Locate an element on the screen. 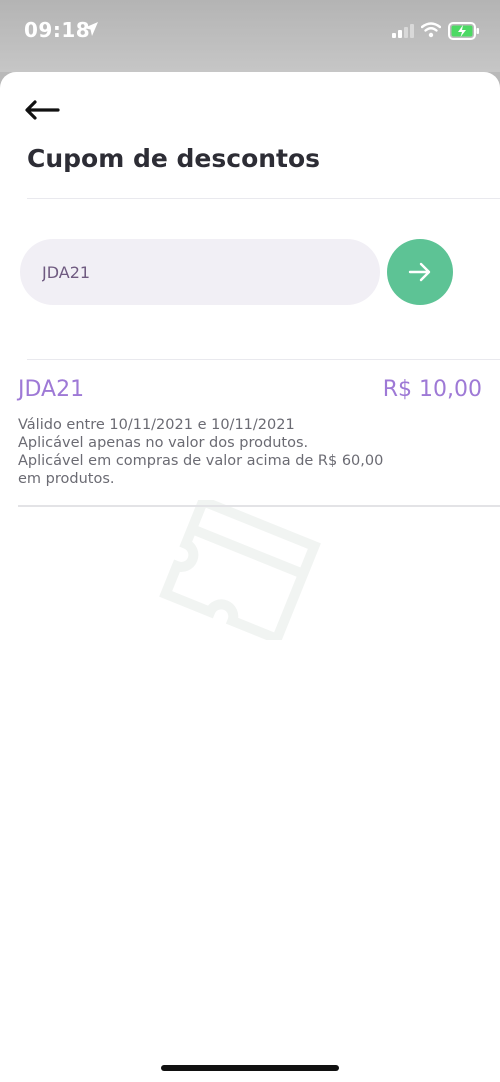 This screenshot has width=500, height=1082. back-button is located at coordinates (44, 110).